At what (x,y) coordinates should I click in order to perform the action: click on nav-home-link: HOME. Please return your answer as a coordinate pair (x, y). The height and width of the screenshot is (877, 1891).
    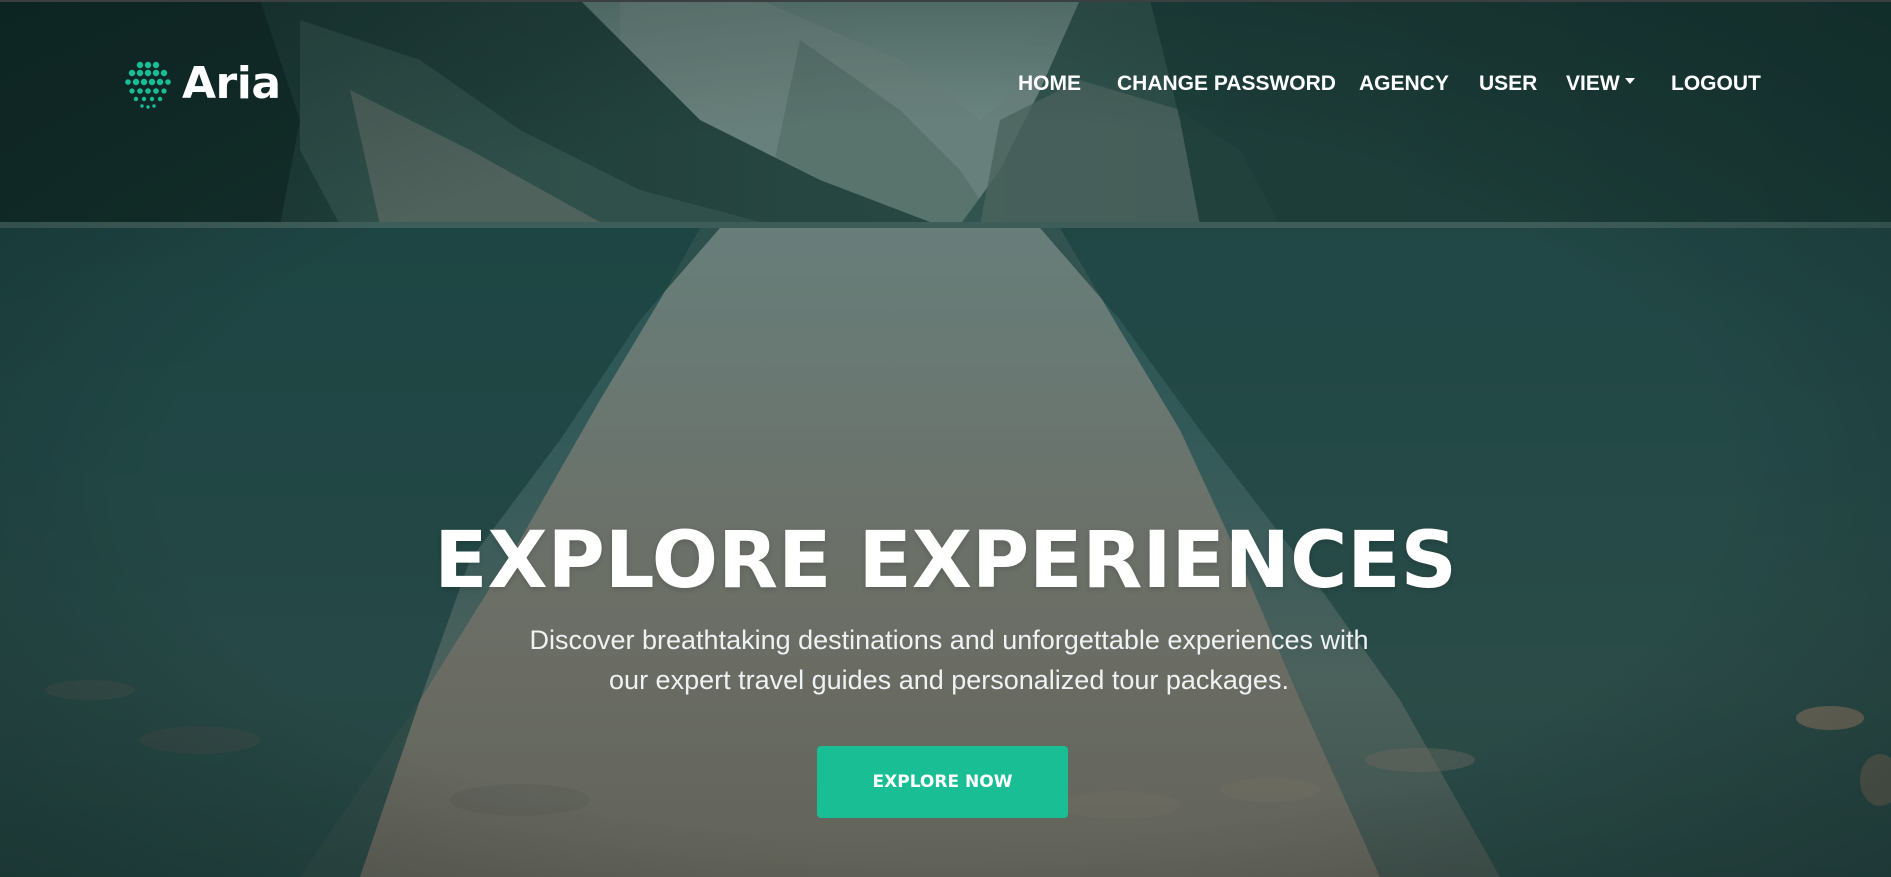
    Looking at the image, I should click on (1049, 84).